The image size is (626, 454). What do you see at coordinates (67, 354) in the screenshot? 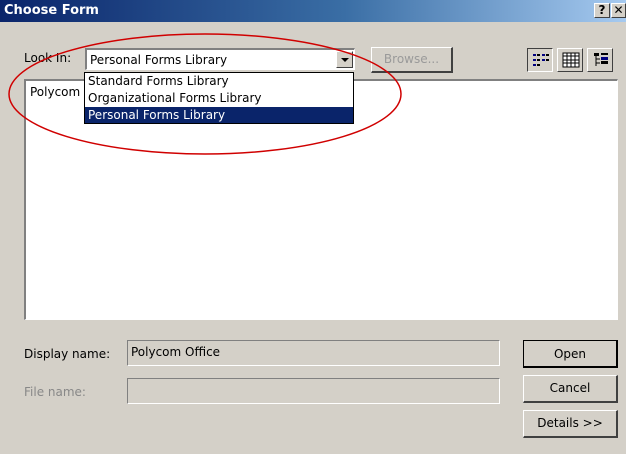
I see `display-name-label: Display name:` at bounding box center [67, 354].